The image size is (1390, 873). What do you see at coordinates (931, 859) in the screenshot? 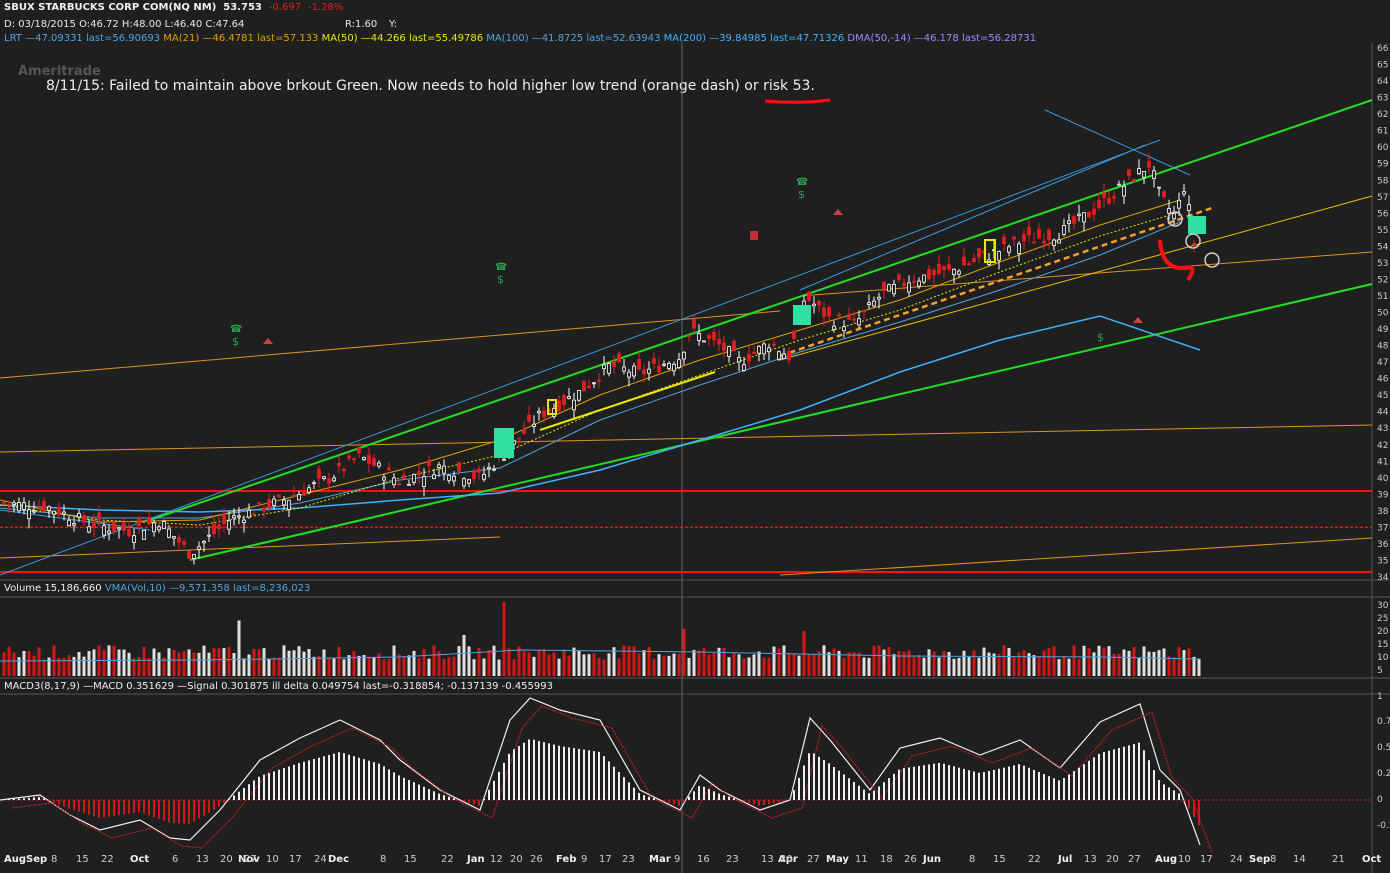
I see `x-axis-label: Jun` at bounding box center [931, 859].